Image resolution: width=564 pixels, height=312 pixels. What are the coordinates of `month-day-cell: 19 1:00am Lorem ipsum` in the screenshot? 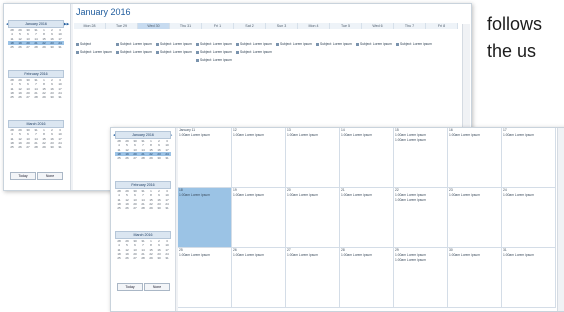 It's located at (259, 218).